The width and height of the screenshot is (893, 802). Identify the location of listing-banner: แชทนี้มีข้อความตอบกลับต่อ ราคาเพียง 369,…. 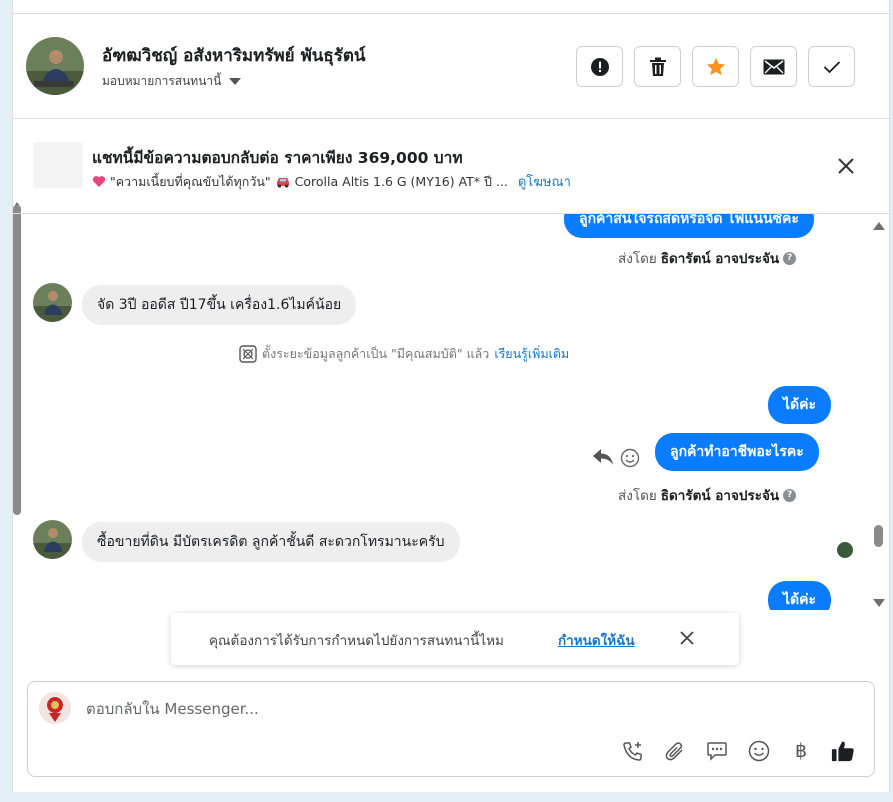
(451, 167).